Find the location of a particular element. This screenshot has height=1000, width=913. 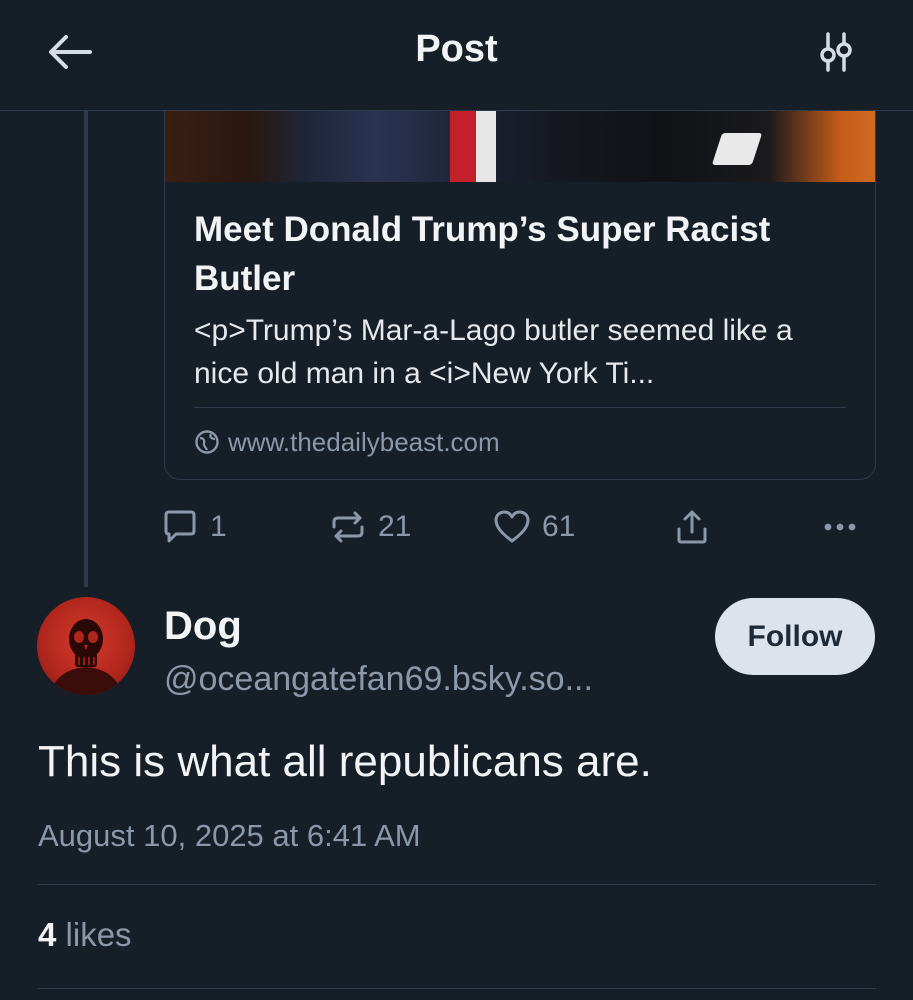

more-options-button is located at coordinates (840, 527).